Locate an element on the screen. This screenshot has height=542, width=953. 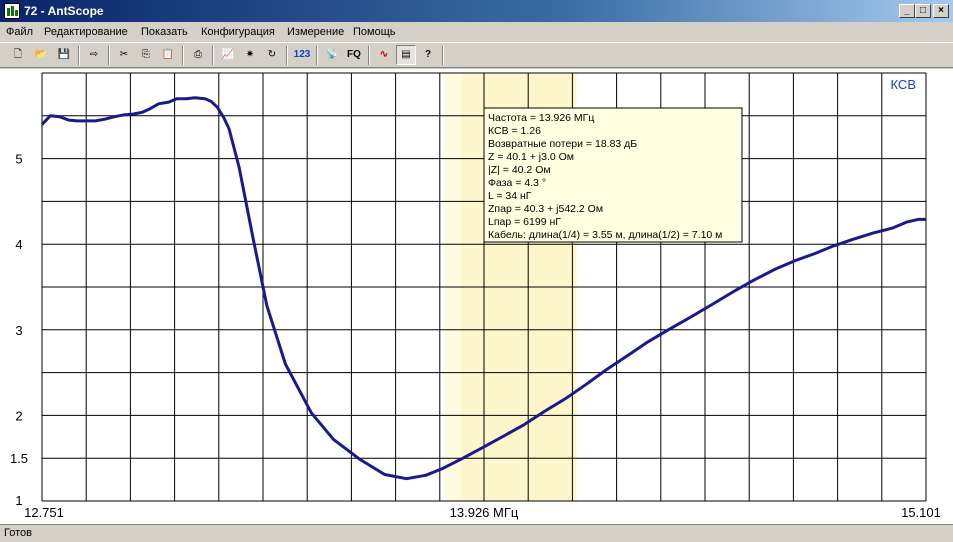
x-tick-label: 15.101 is located at coordinates (921, 512).